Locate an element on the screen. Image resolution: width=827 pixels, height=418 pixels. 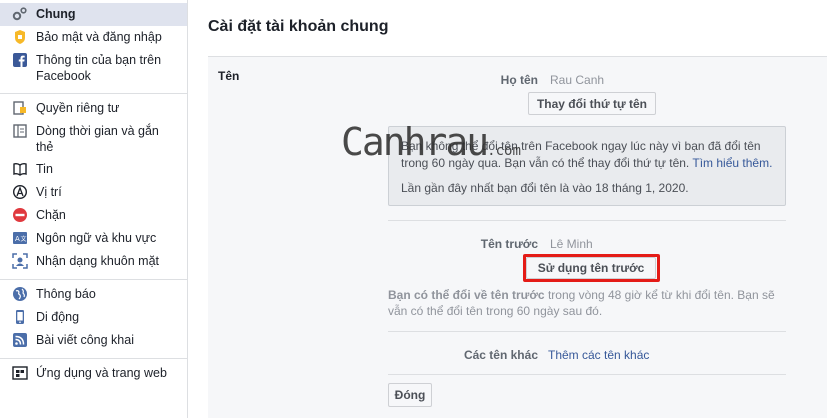
facebook-icon is located at coordinates (20, 60).